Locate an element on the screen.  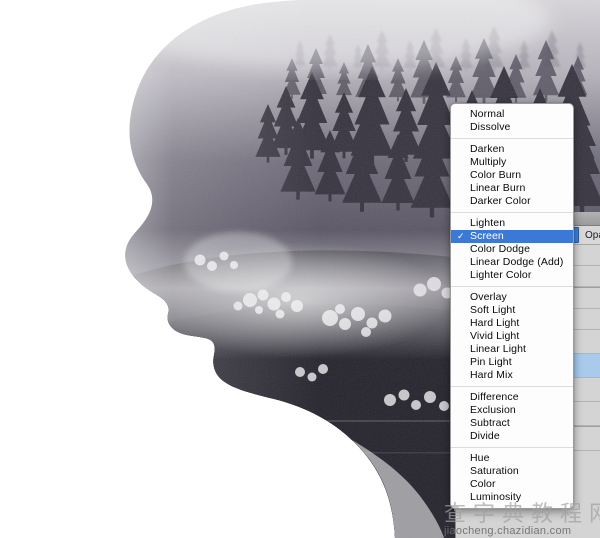
menu-item-linear-dodge-add: Linear Dodge (Add) is located at coordinates (512, 262).